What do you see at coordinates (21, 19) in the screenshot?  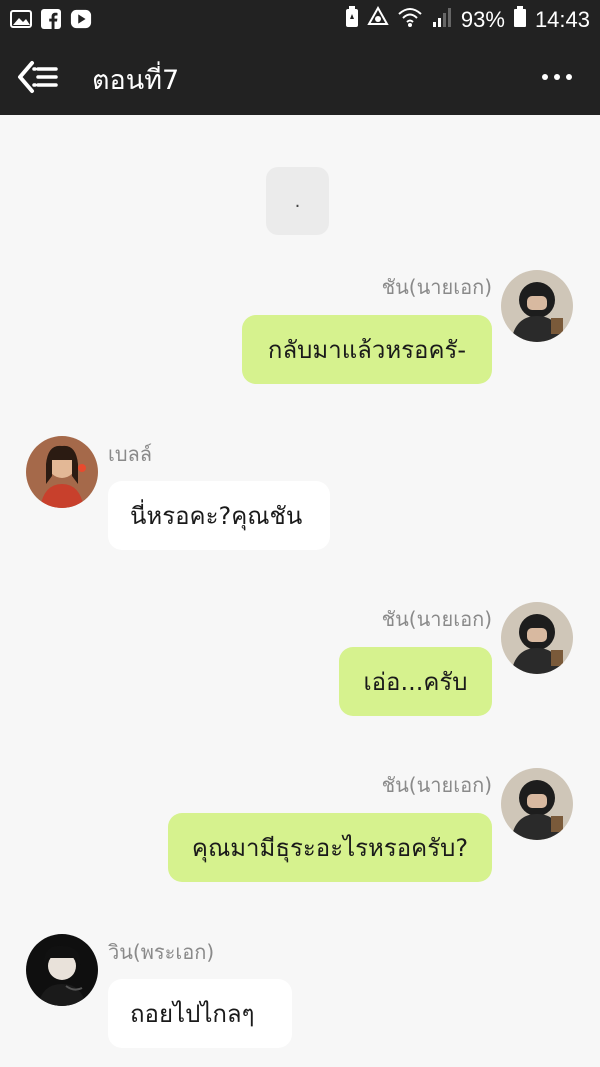 I see `gallery-icon` at bounding box center [21, 19].